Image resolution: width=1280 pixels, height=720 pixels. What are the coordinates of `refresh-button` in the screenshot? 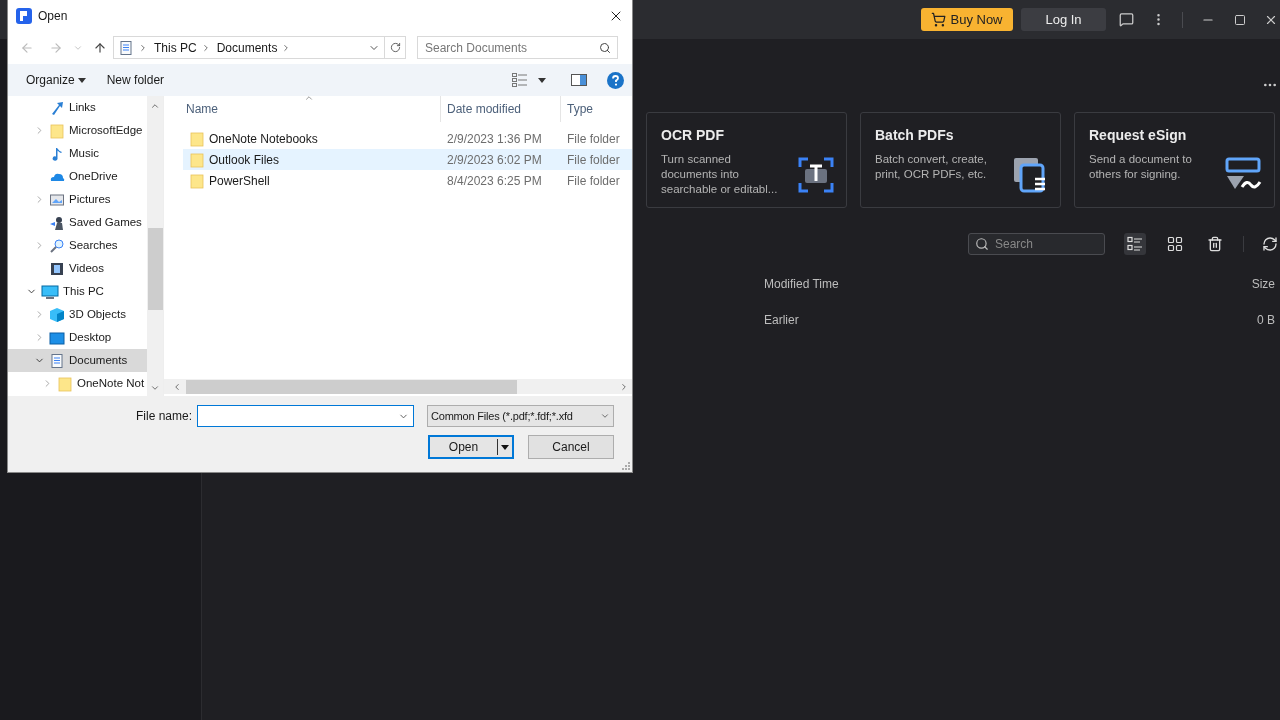 It's located at (395, 47).